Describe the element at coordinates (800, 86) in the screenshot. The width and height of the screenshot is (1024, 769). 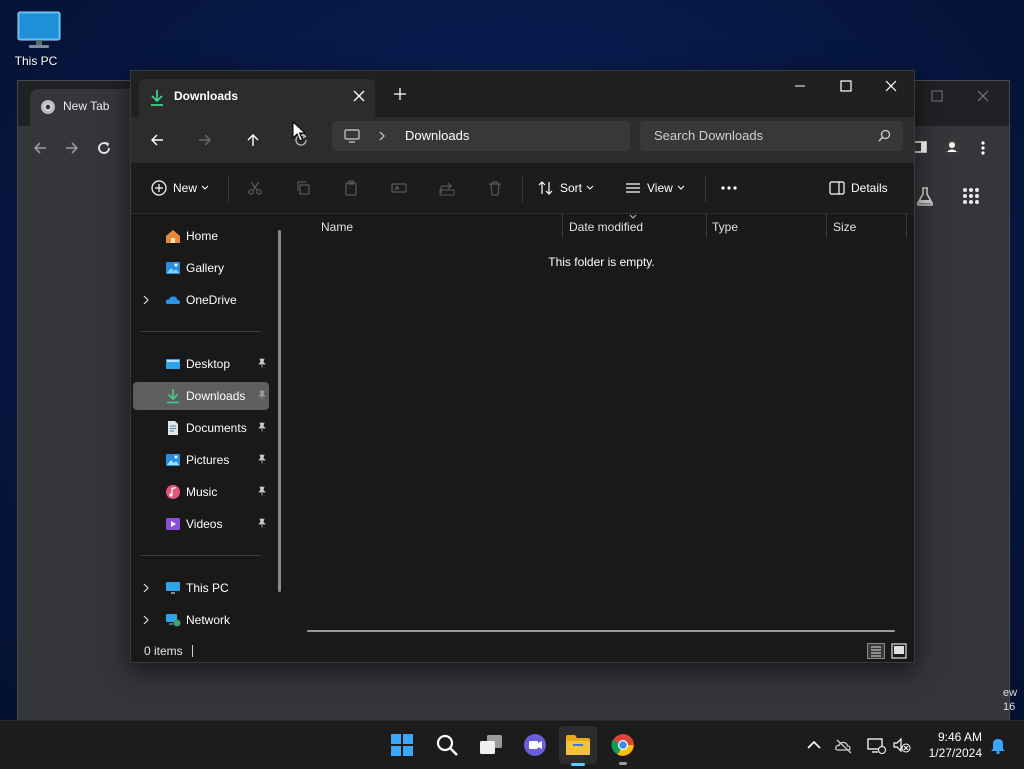
I see `minimize-button` at that location.